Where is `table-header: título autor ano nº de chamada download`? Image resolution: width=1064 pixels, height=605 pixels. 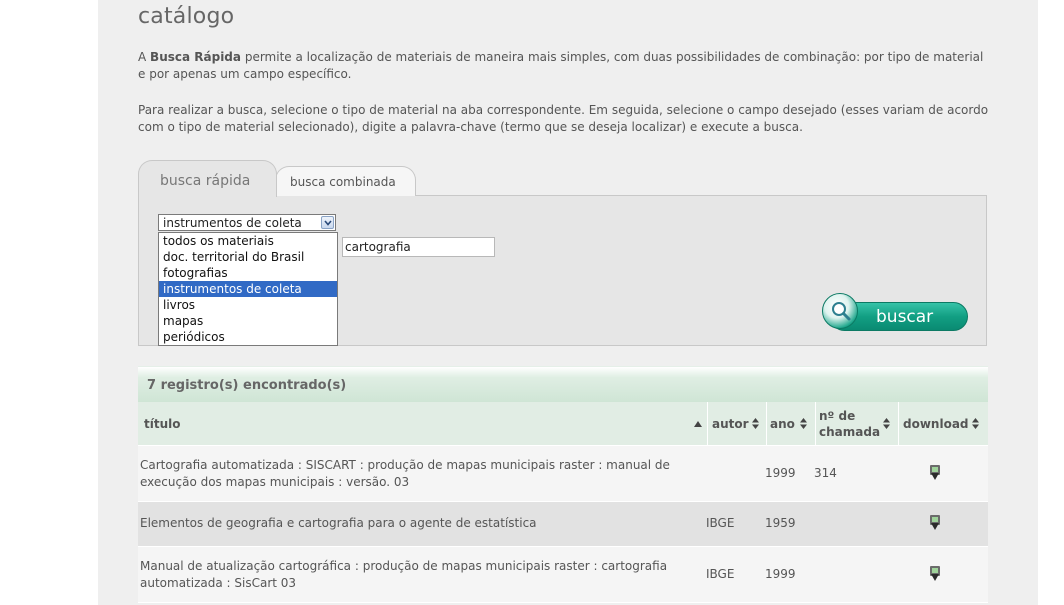
table-header: título autor ano nº de chamada download is located at coordinates (563, 424).